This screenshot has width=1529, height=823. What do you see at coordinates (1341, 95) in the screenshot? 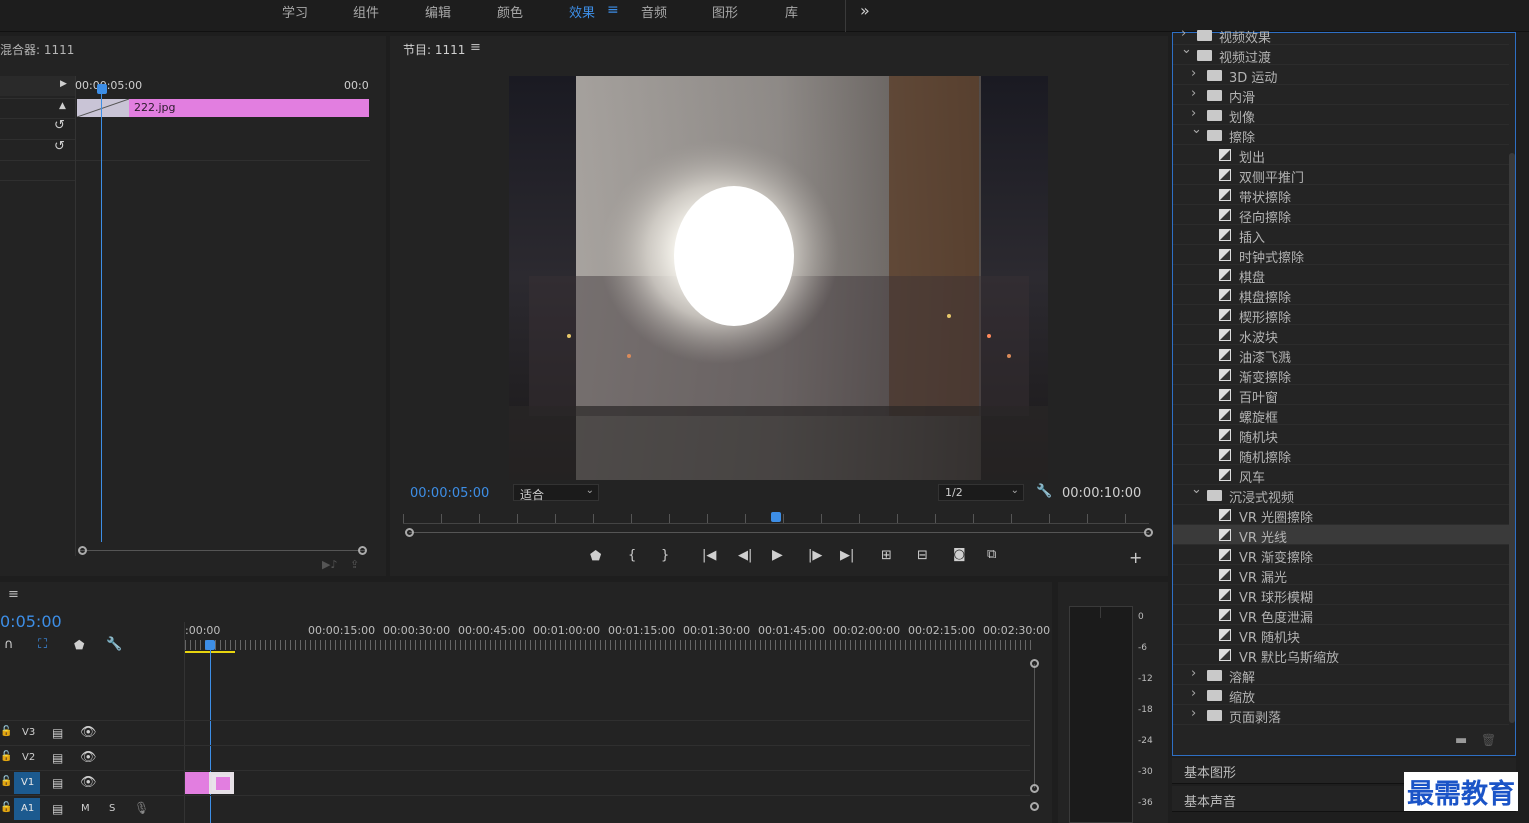
I see `effects-folder-3: › 内滑` at bounding box center [1341, 95].